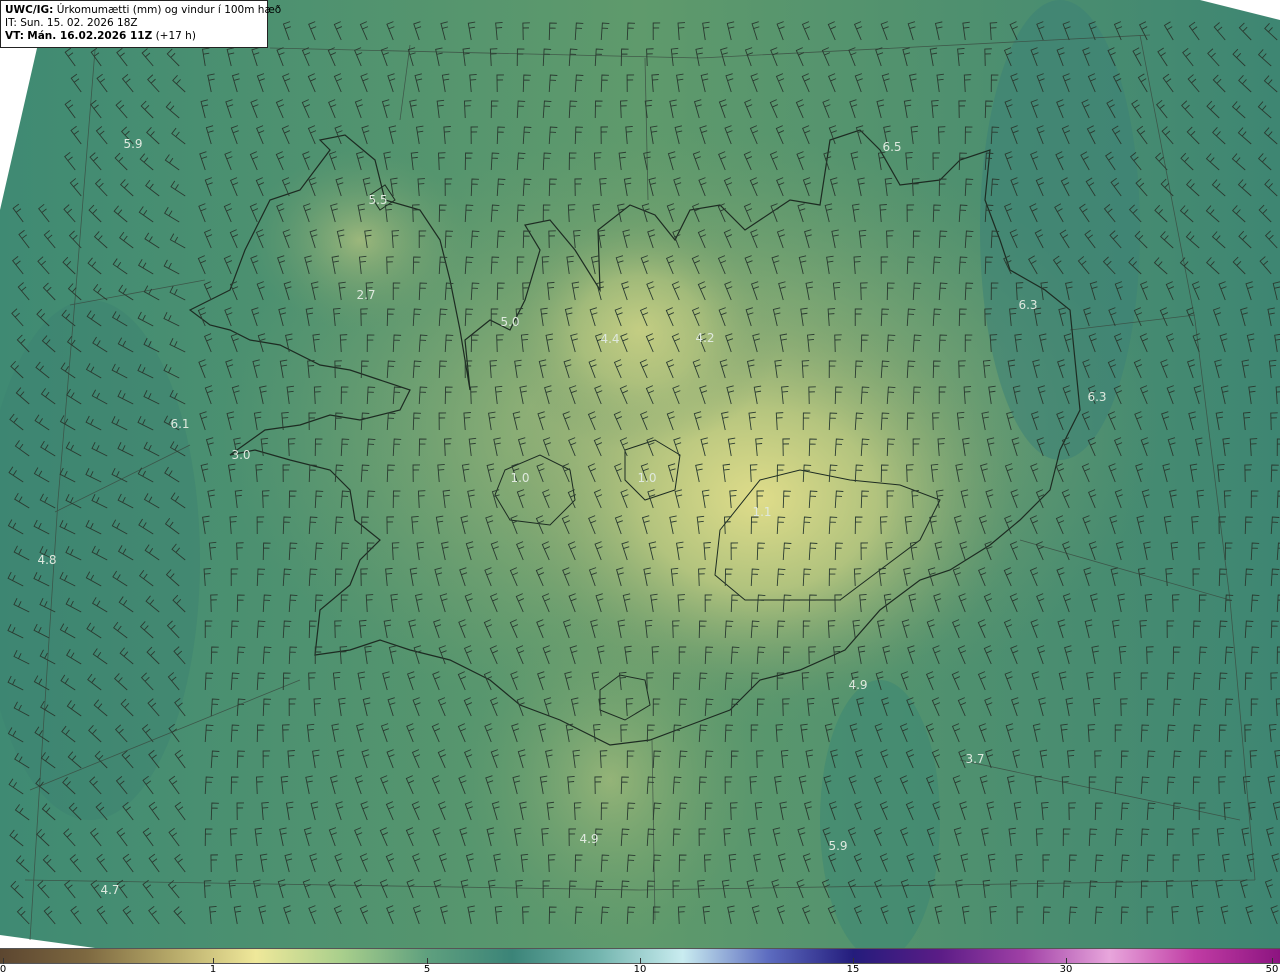 The height and width of the screenshot is (978, 1280). I want to click on valid-time: Mán. 16.02.2026 11Z, so click(90, 36).